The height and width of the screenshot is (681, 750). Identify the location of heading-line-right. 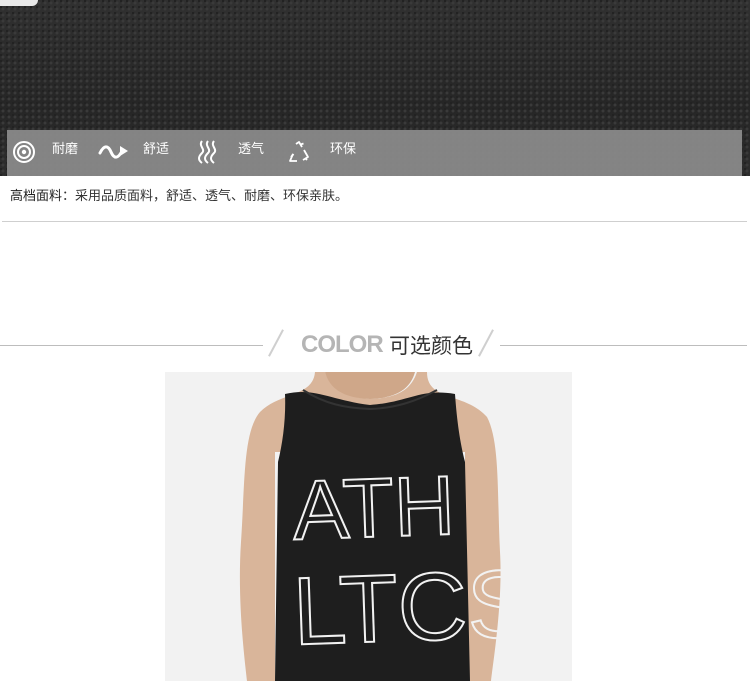
(623, 345).